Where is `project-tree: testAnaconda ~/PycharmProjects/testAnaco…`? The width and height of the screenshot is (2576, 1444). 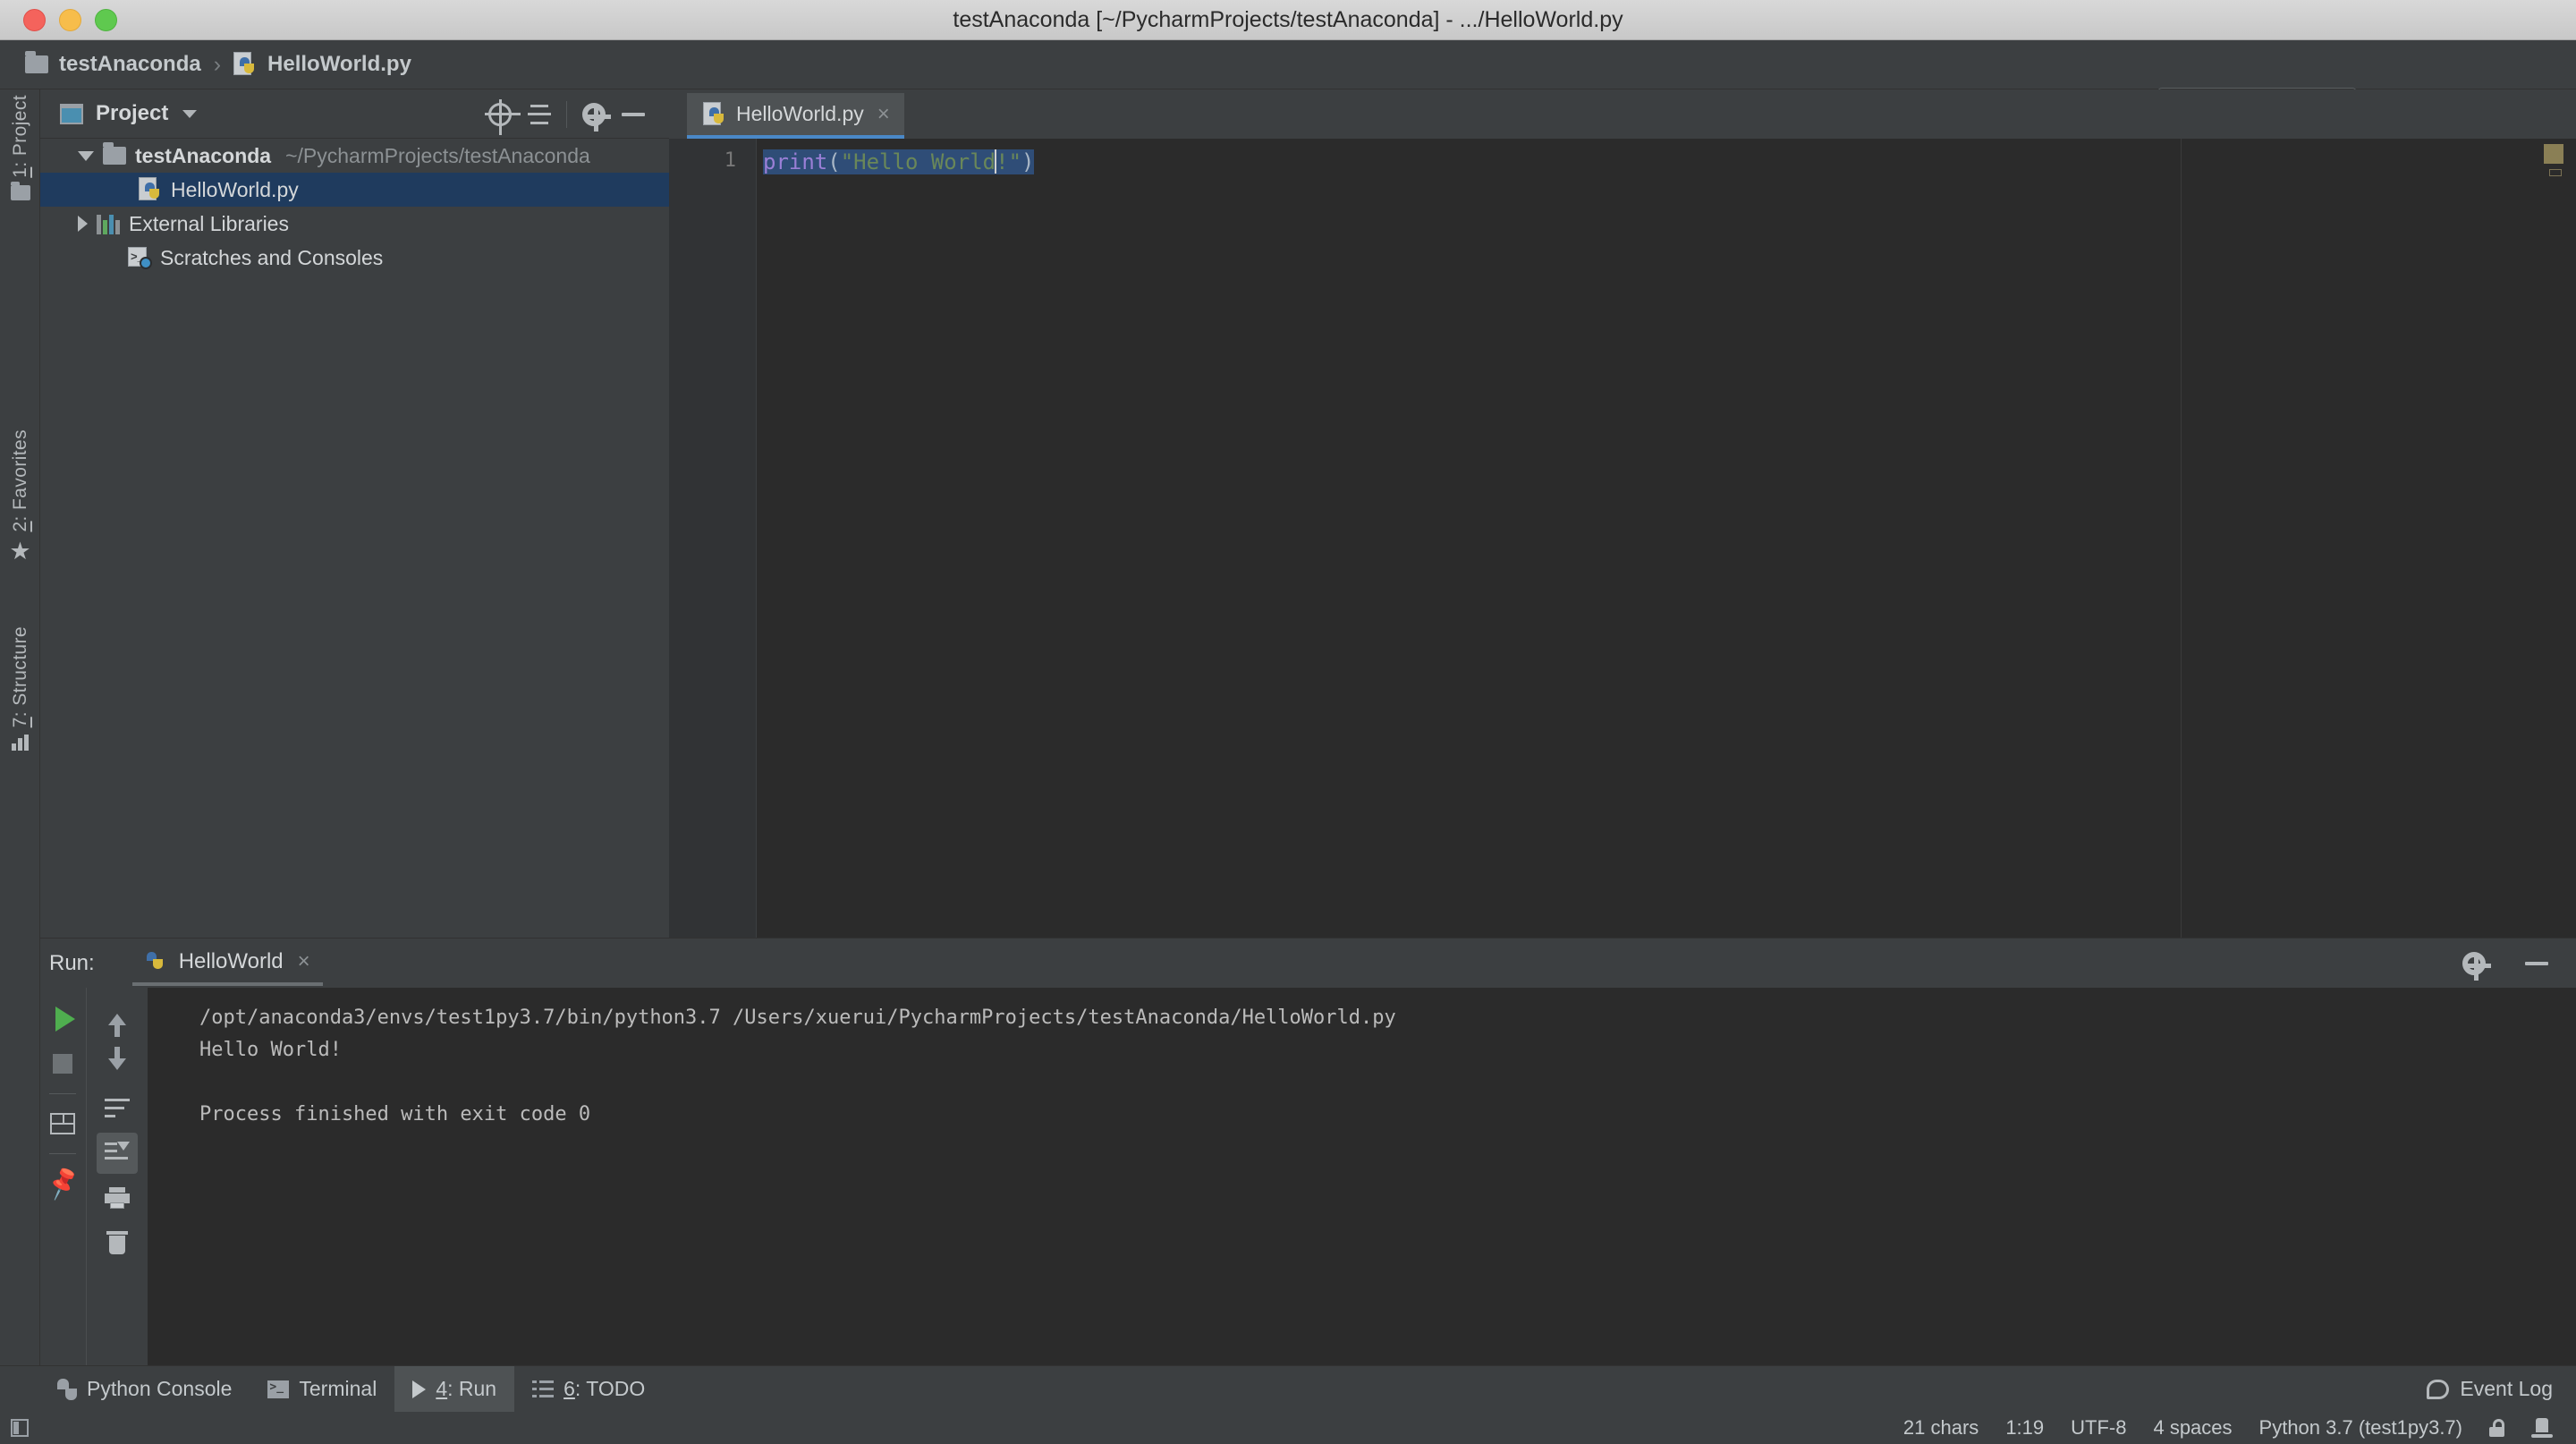
project-tree: testAnaconda ~/PycharmProjects/testAnaco… is located at coordinates (354, 207).